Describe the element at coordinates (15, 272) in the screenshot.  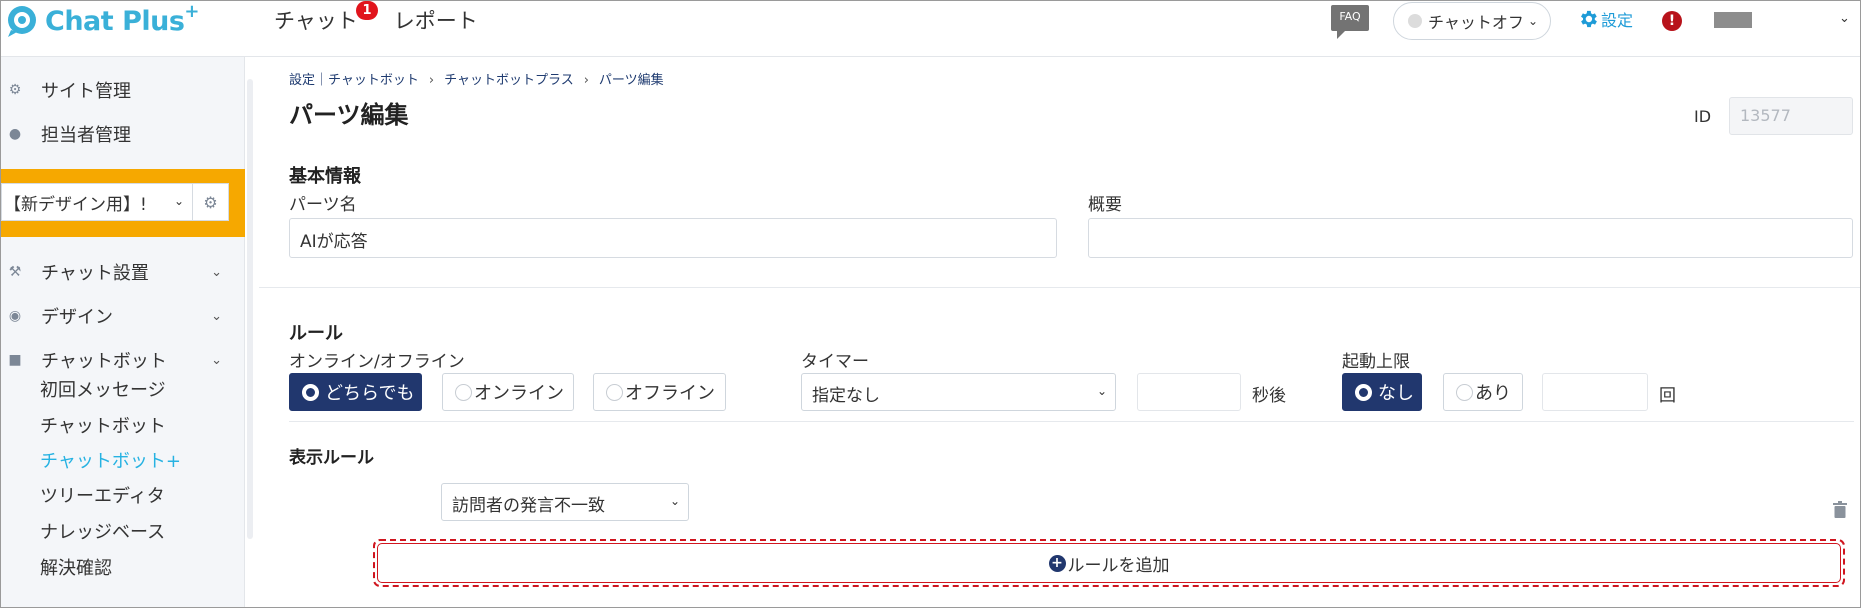
I see `tools-icon: ⚒` at that location.